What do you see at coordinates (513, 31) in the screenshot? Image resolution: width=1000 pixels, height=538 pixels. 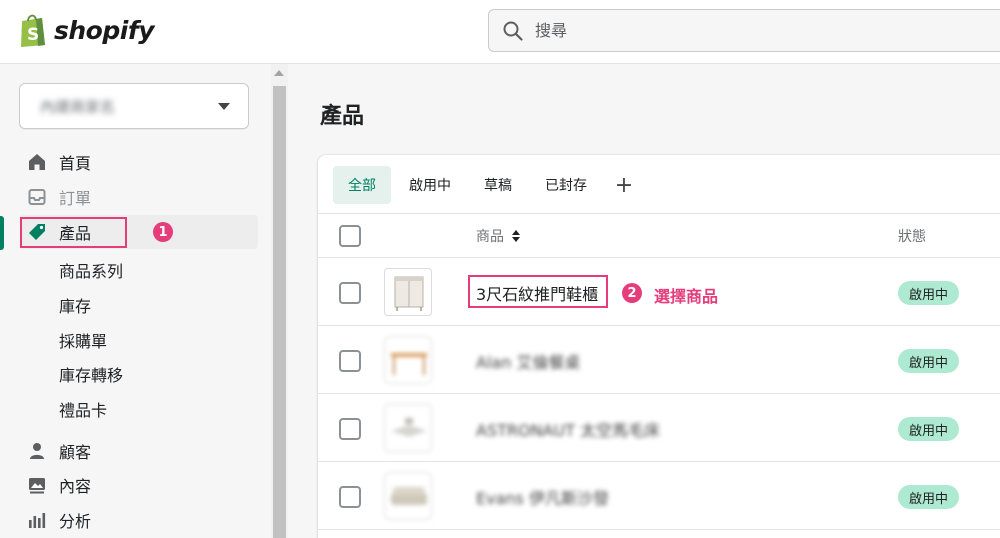 I see `search-icon` at bounding box center [513, 31].